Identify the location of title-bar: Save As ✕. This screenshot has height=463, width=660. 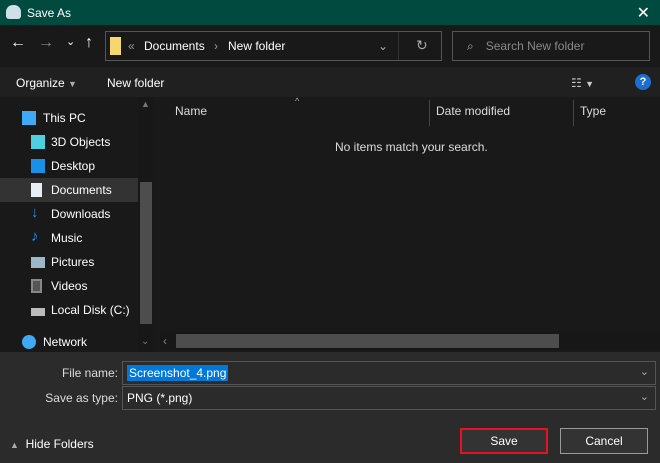
(330, 12).